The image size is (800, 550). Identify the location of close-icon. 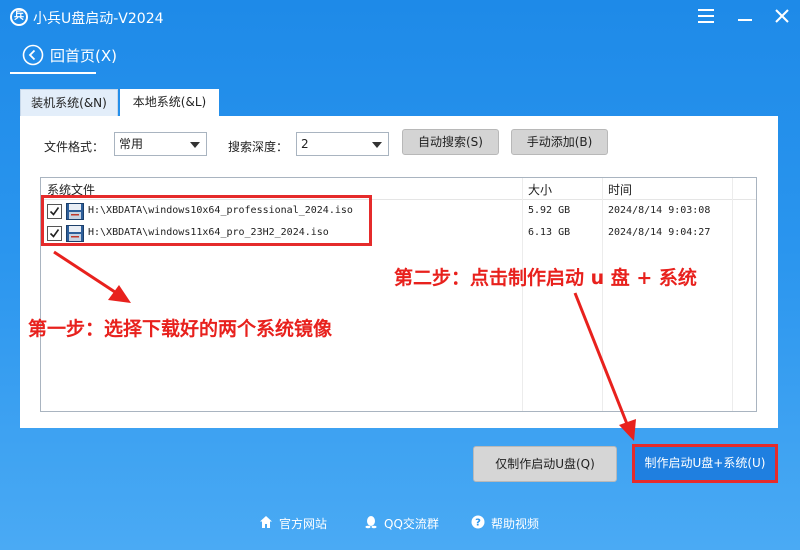
(782, 16).